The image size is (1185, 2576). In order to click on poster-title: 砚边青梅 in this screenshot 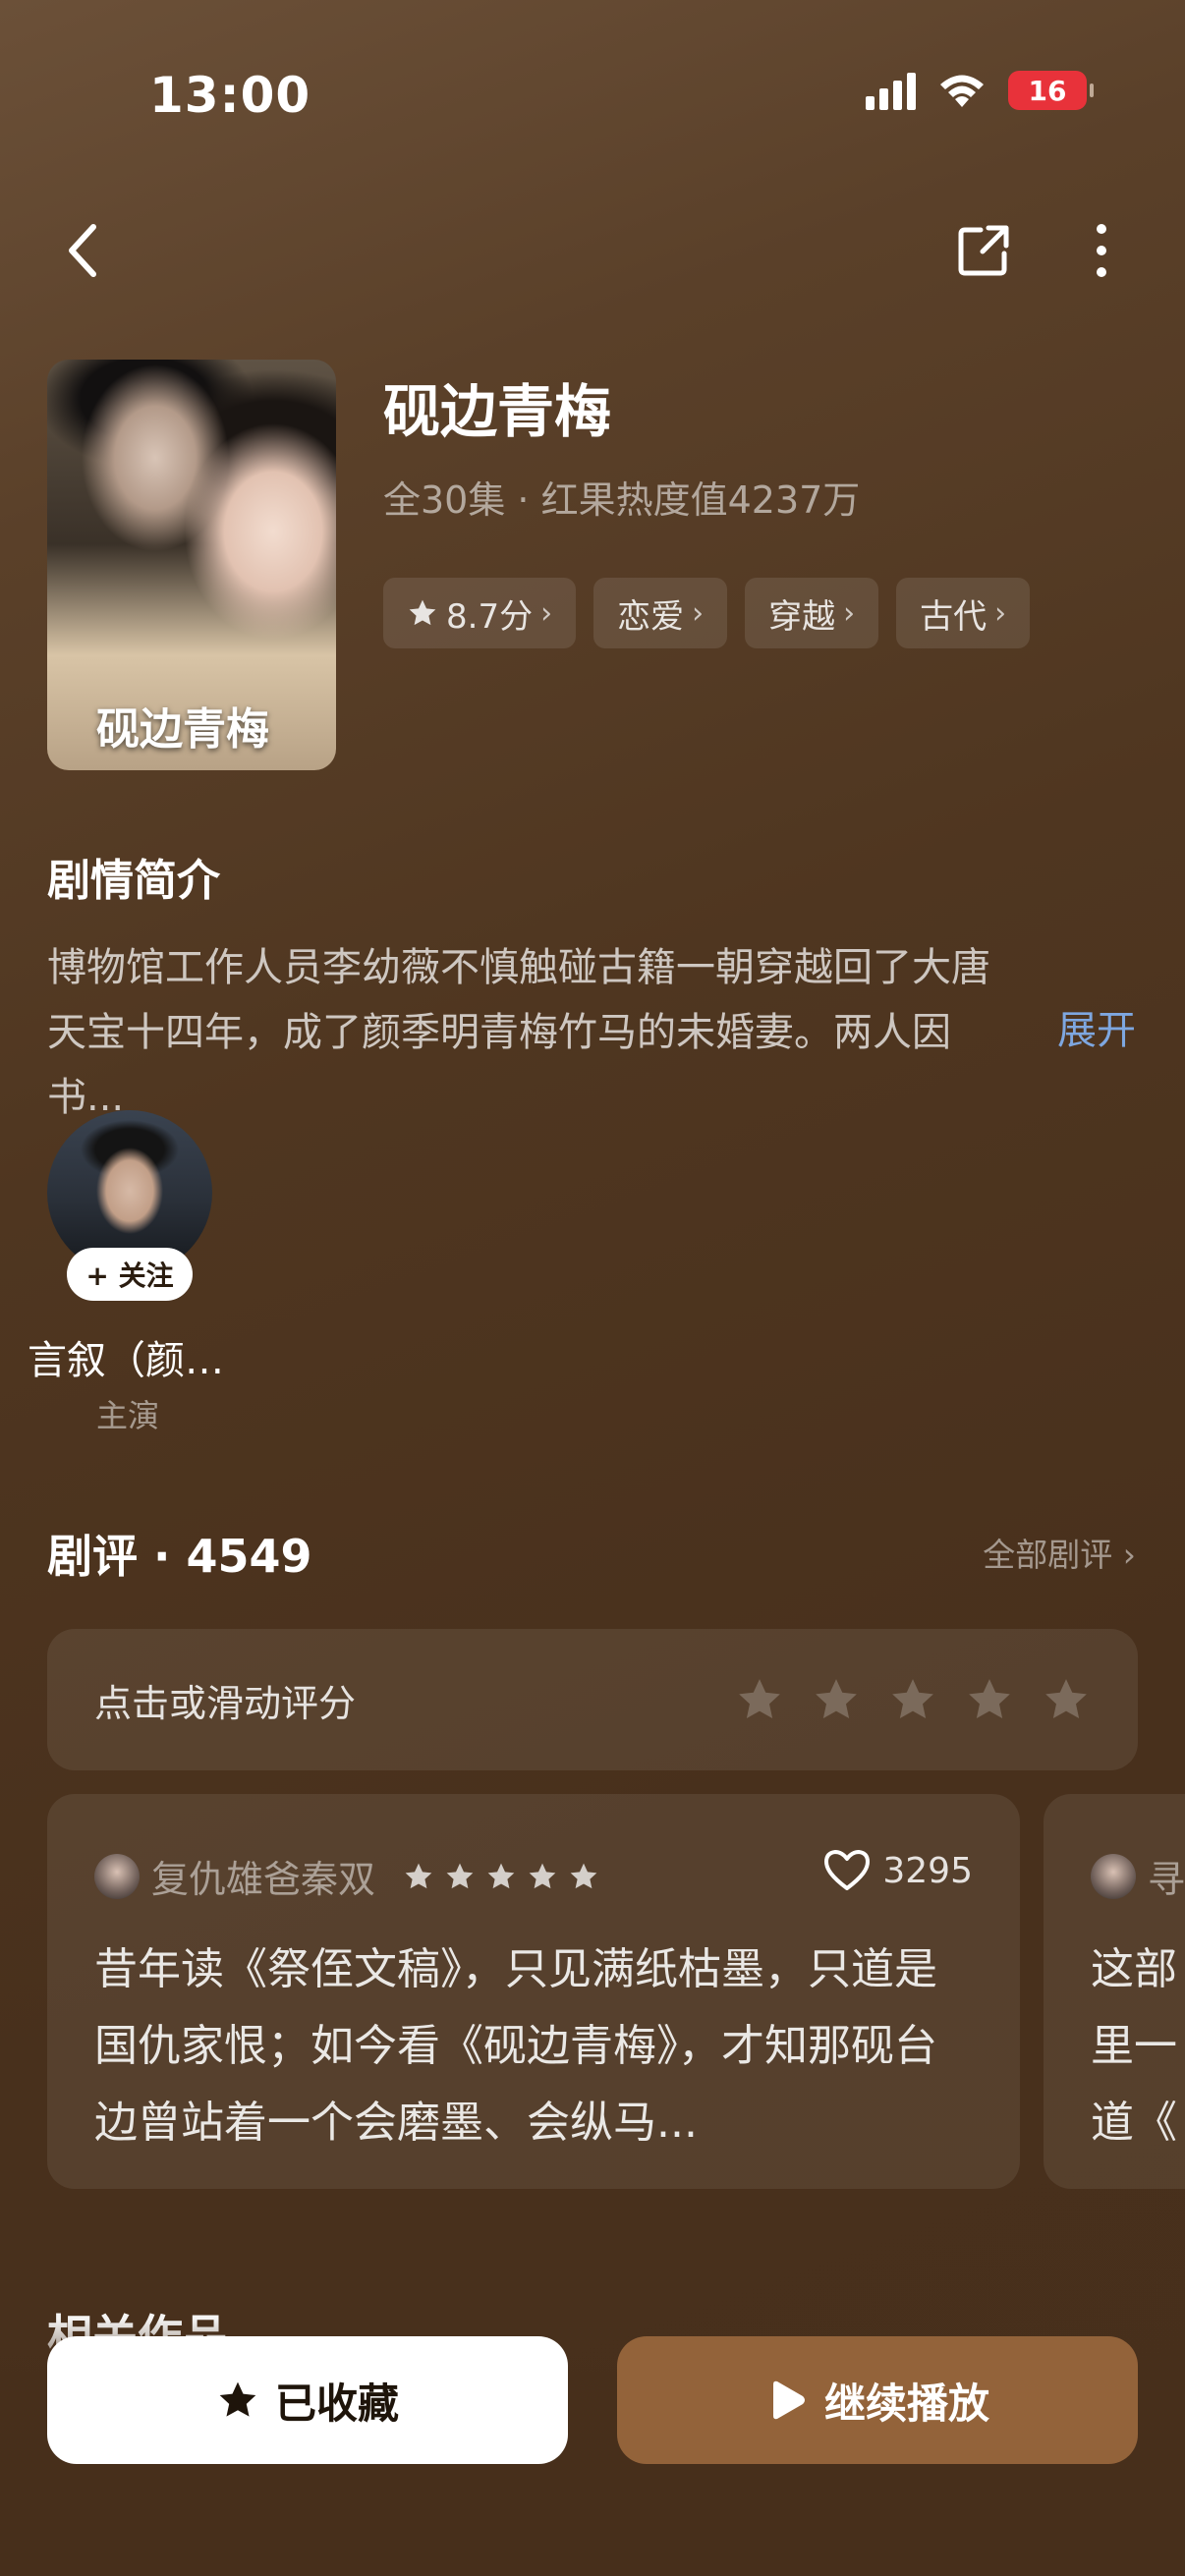, I will do `click(183, 729)`.